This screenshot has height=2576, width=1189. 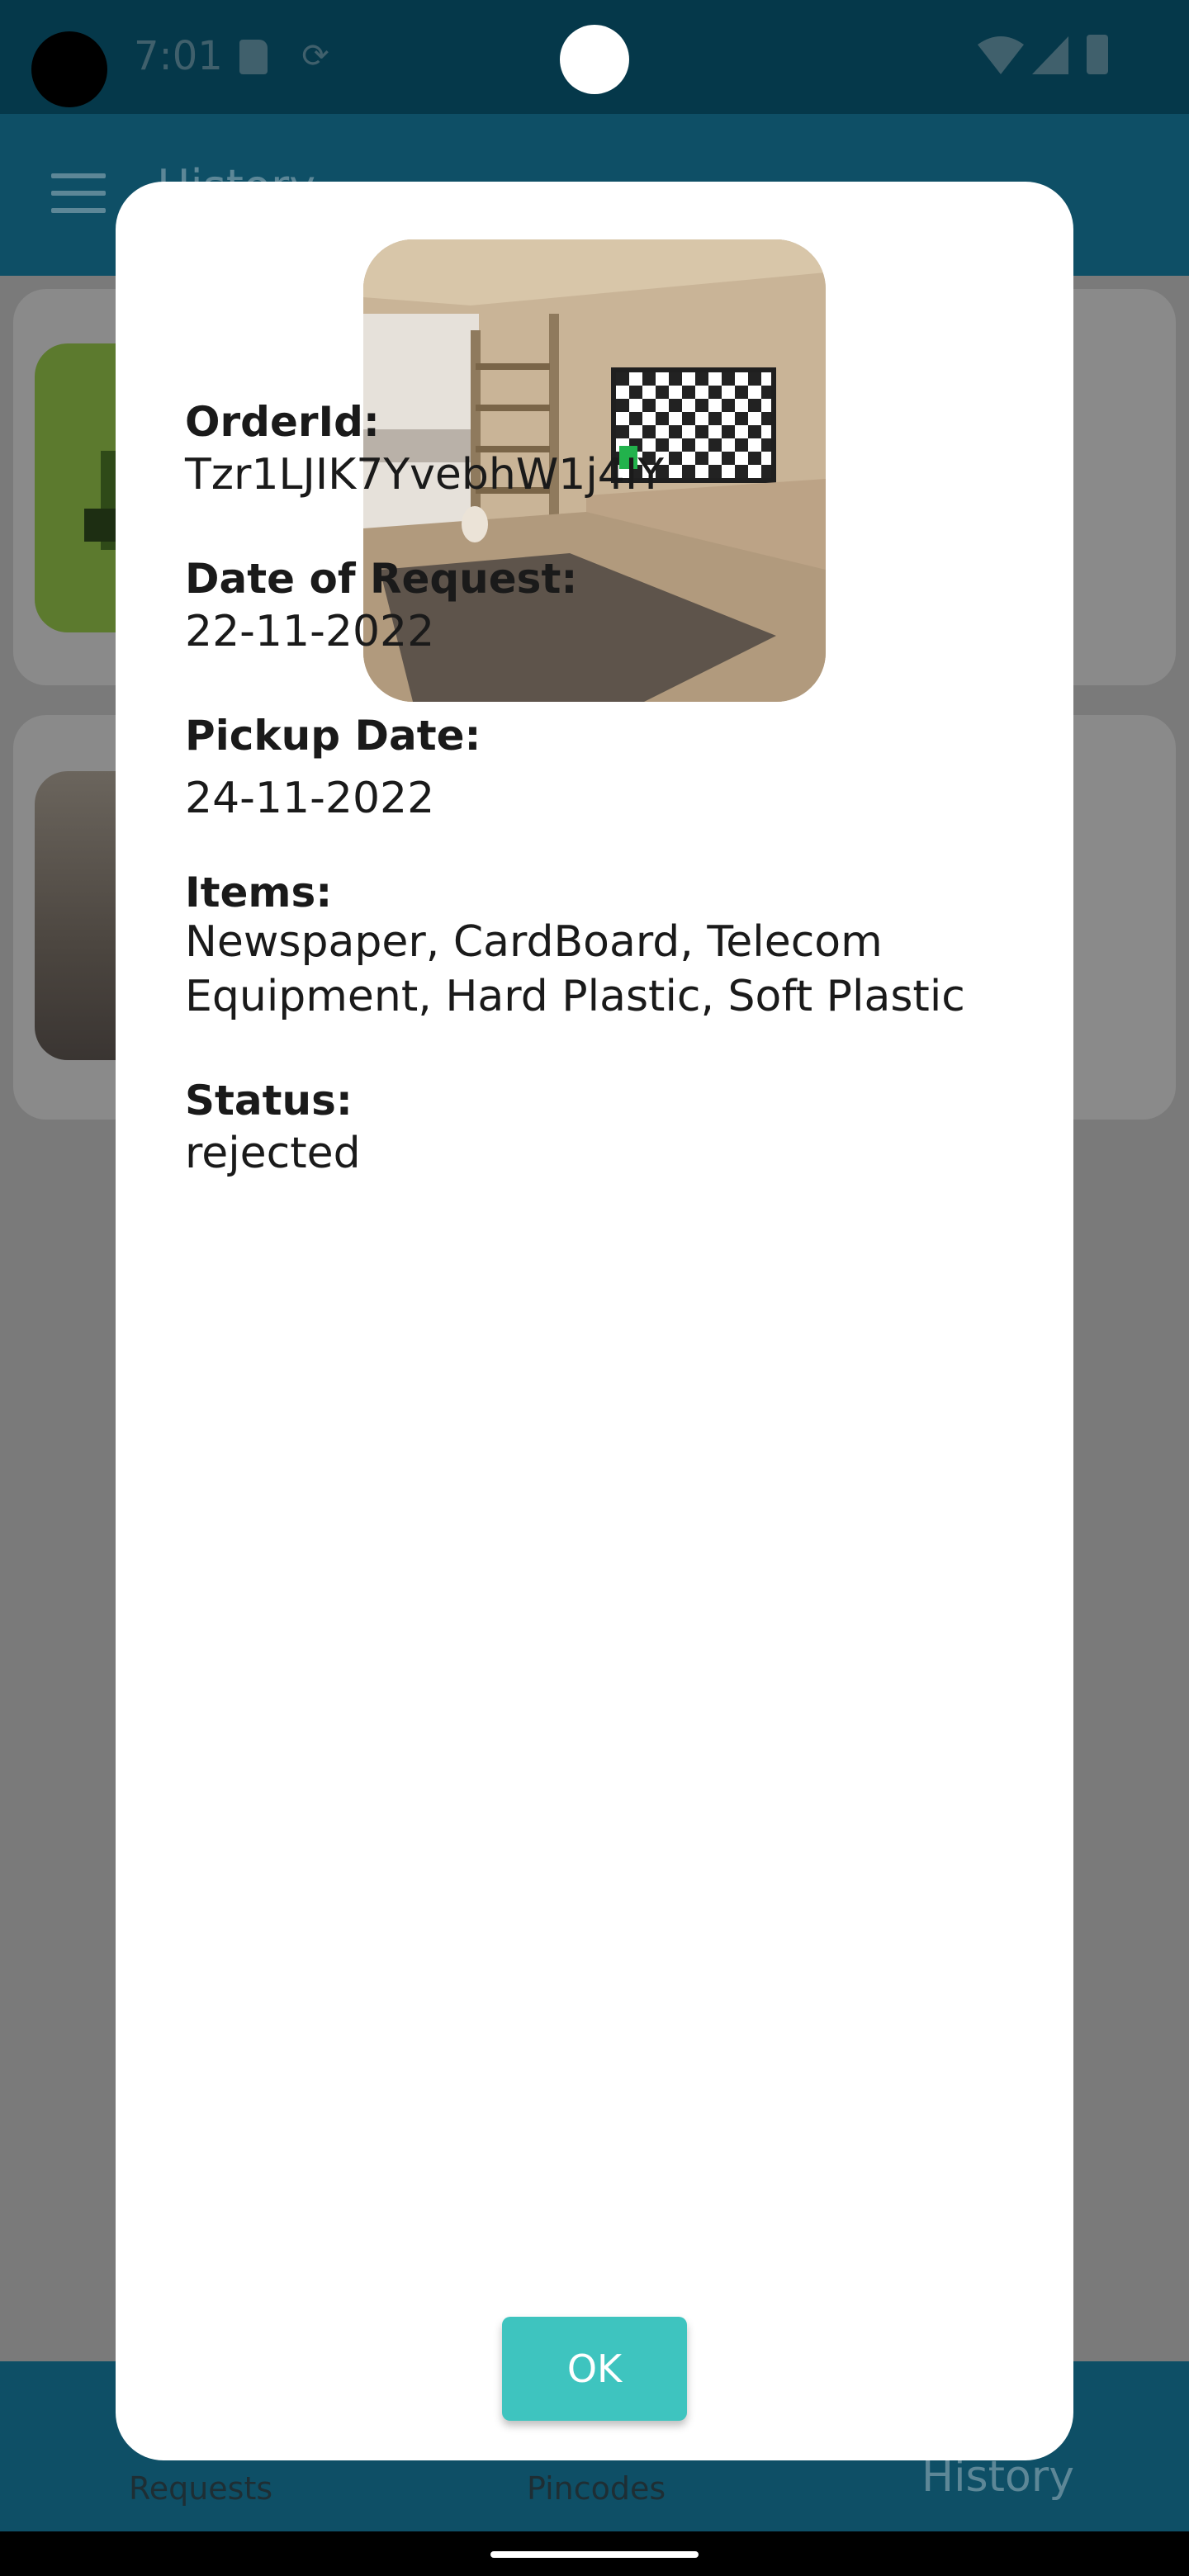 I want to click on wifi-icon, so click(x=1001, y=55).